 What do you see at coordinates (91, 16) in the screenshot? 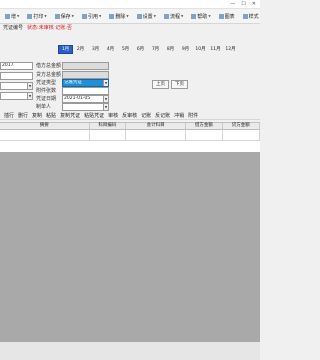
I see `toolbar-quote-button: 引用 ▼` at bounding box center [91, 16].